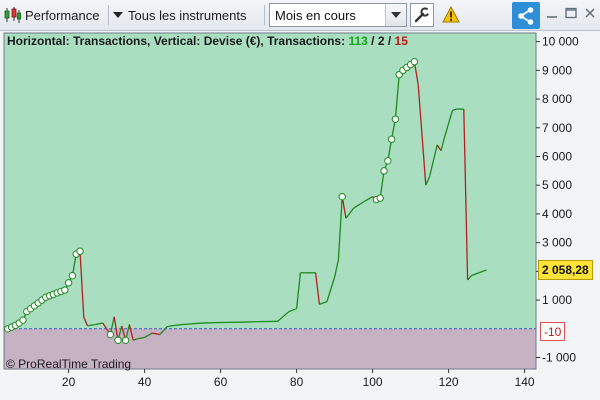  I want to click on y-tick-label: 5 000, so click(557, 185).